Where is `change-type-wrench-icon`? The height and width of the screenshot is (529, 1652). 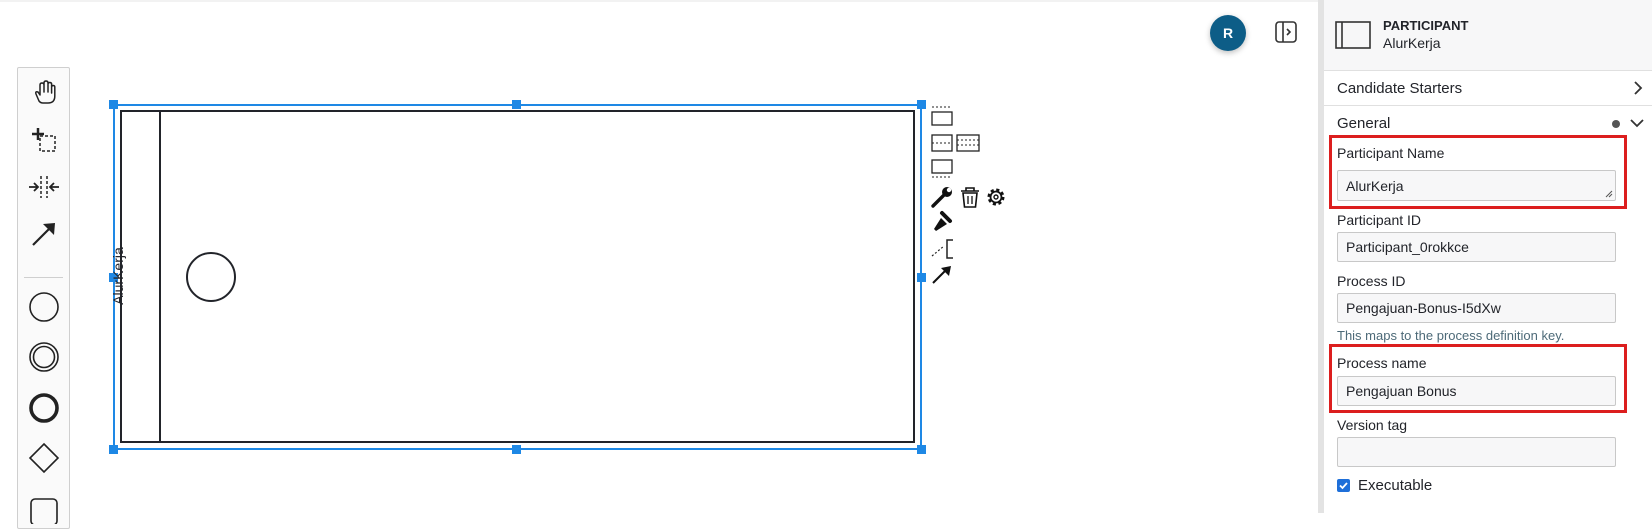 change-type-wrench-icon is located at coordinates (941, 197).